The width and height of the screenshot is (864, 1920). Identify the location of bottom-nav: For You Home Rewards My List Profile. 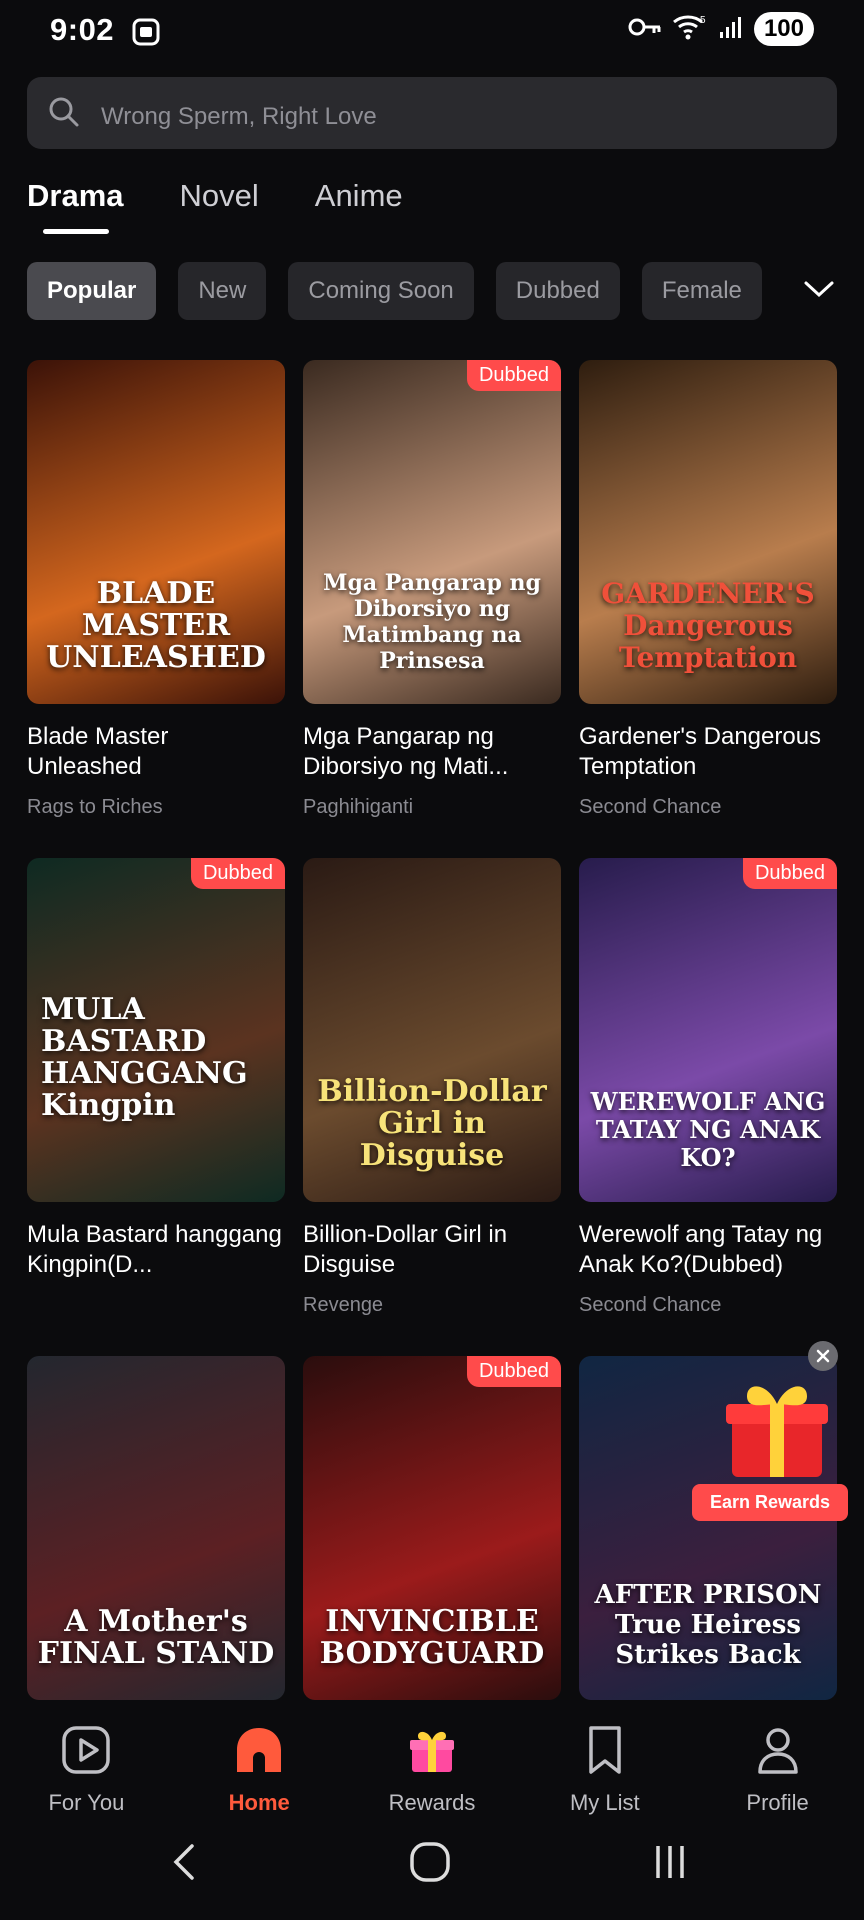
(432, 1759).